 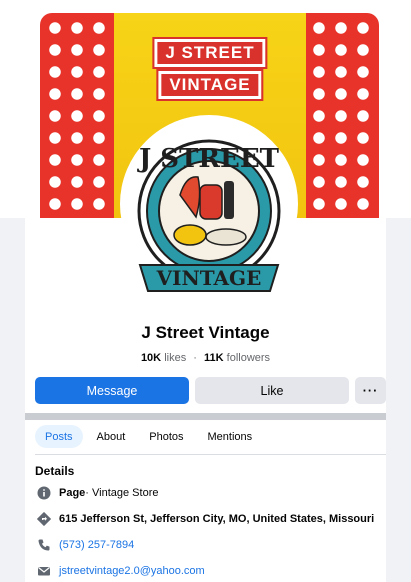 What do you see at coordinates (210, 53) in the screenshot?
I see `cover-sign-line1: J STREET` at bounding box center [210, 53].